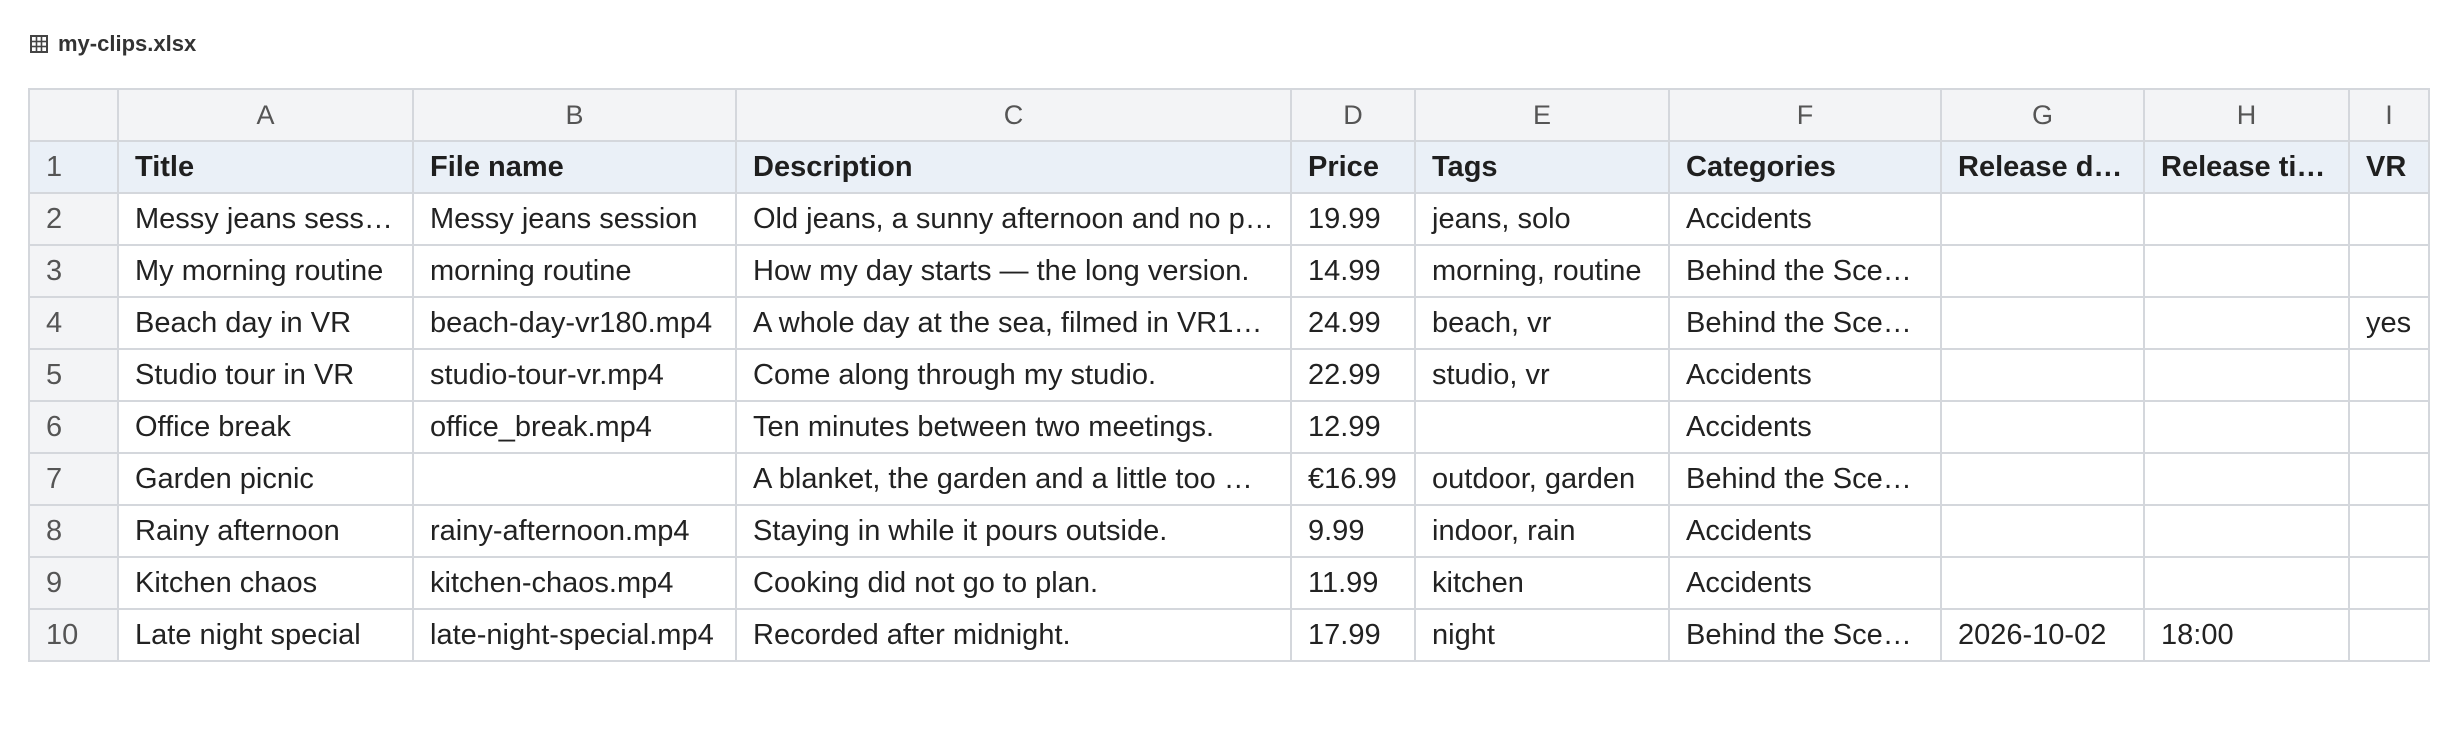 The image size is (2454, 734). I want to click on cell-title: Garden picnic, so click(265, 479).